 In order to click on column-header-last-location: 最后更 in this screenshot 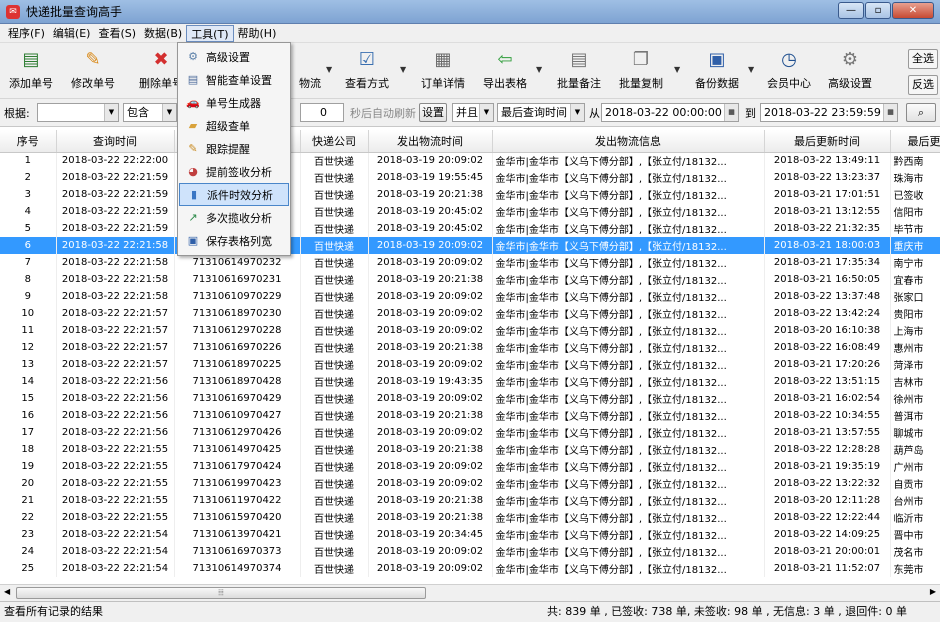, I will do `click(915, 141)`.